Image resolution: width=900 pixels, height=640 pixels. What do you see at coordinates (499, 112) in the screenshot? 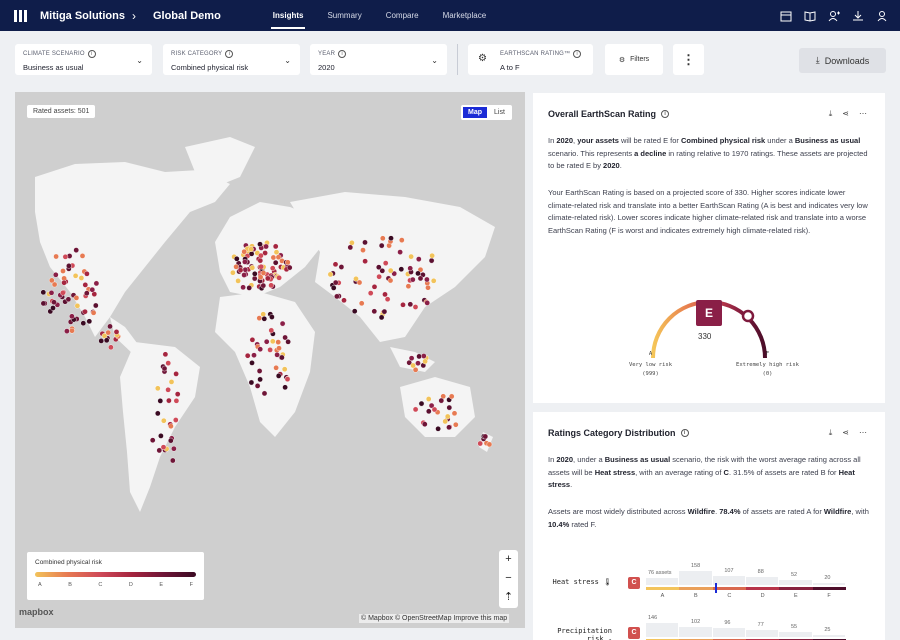
I see `list-view-toggle: List` at bounding box center [499, 112].